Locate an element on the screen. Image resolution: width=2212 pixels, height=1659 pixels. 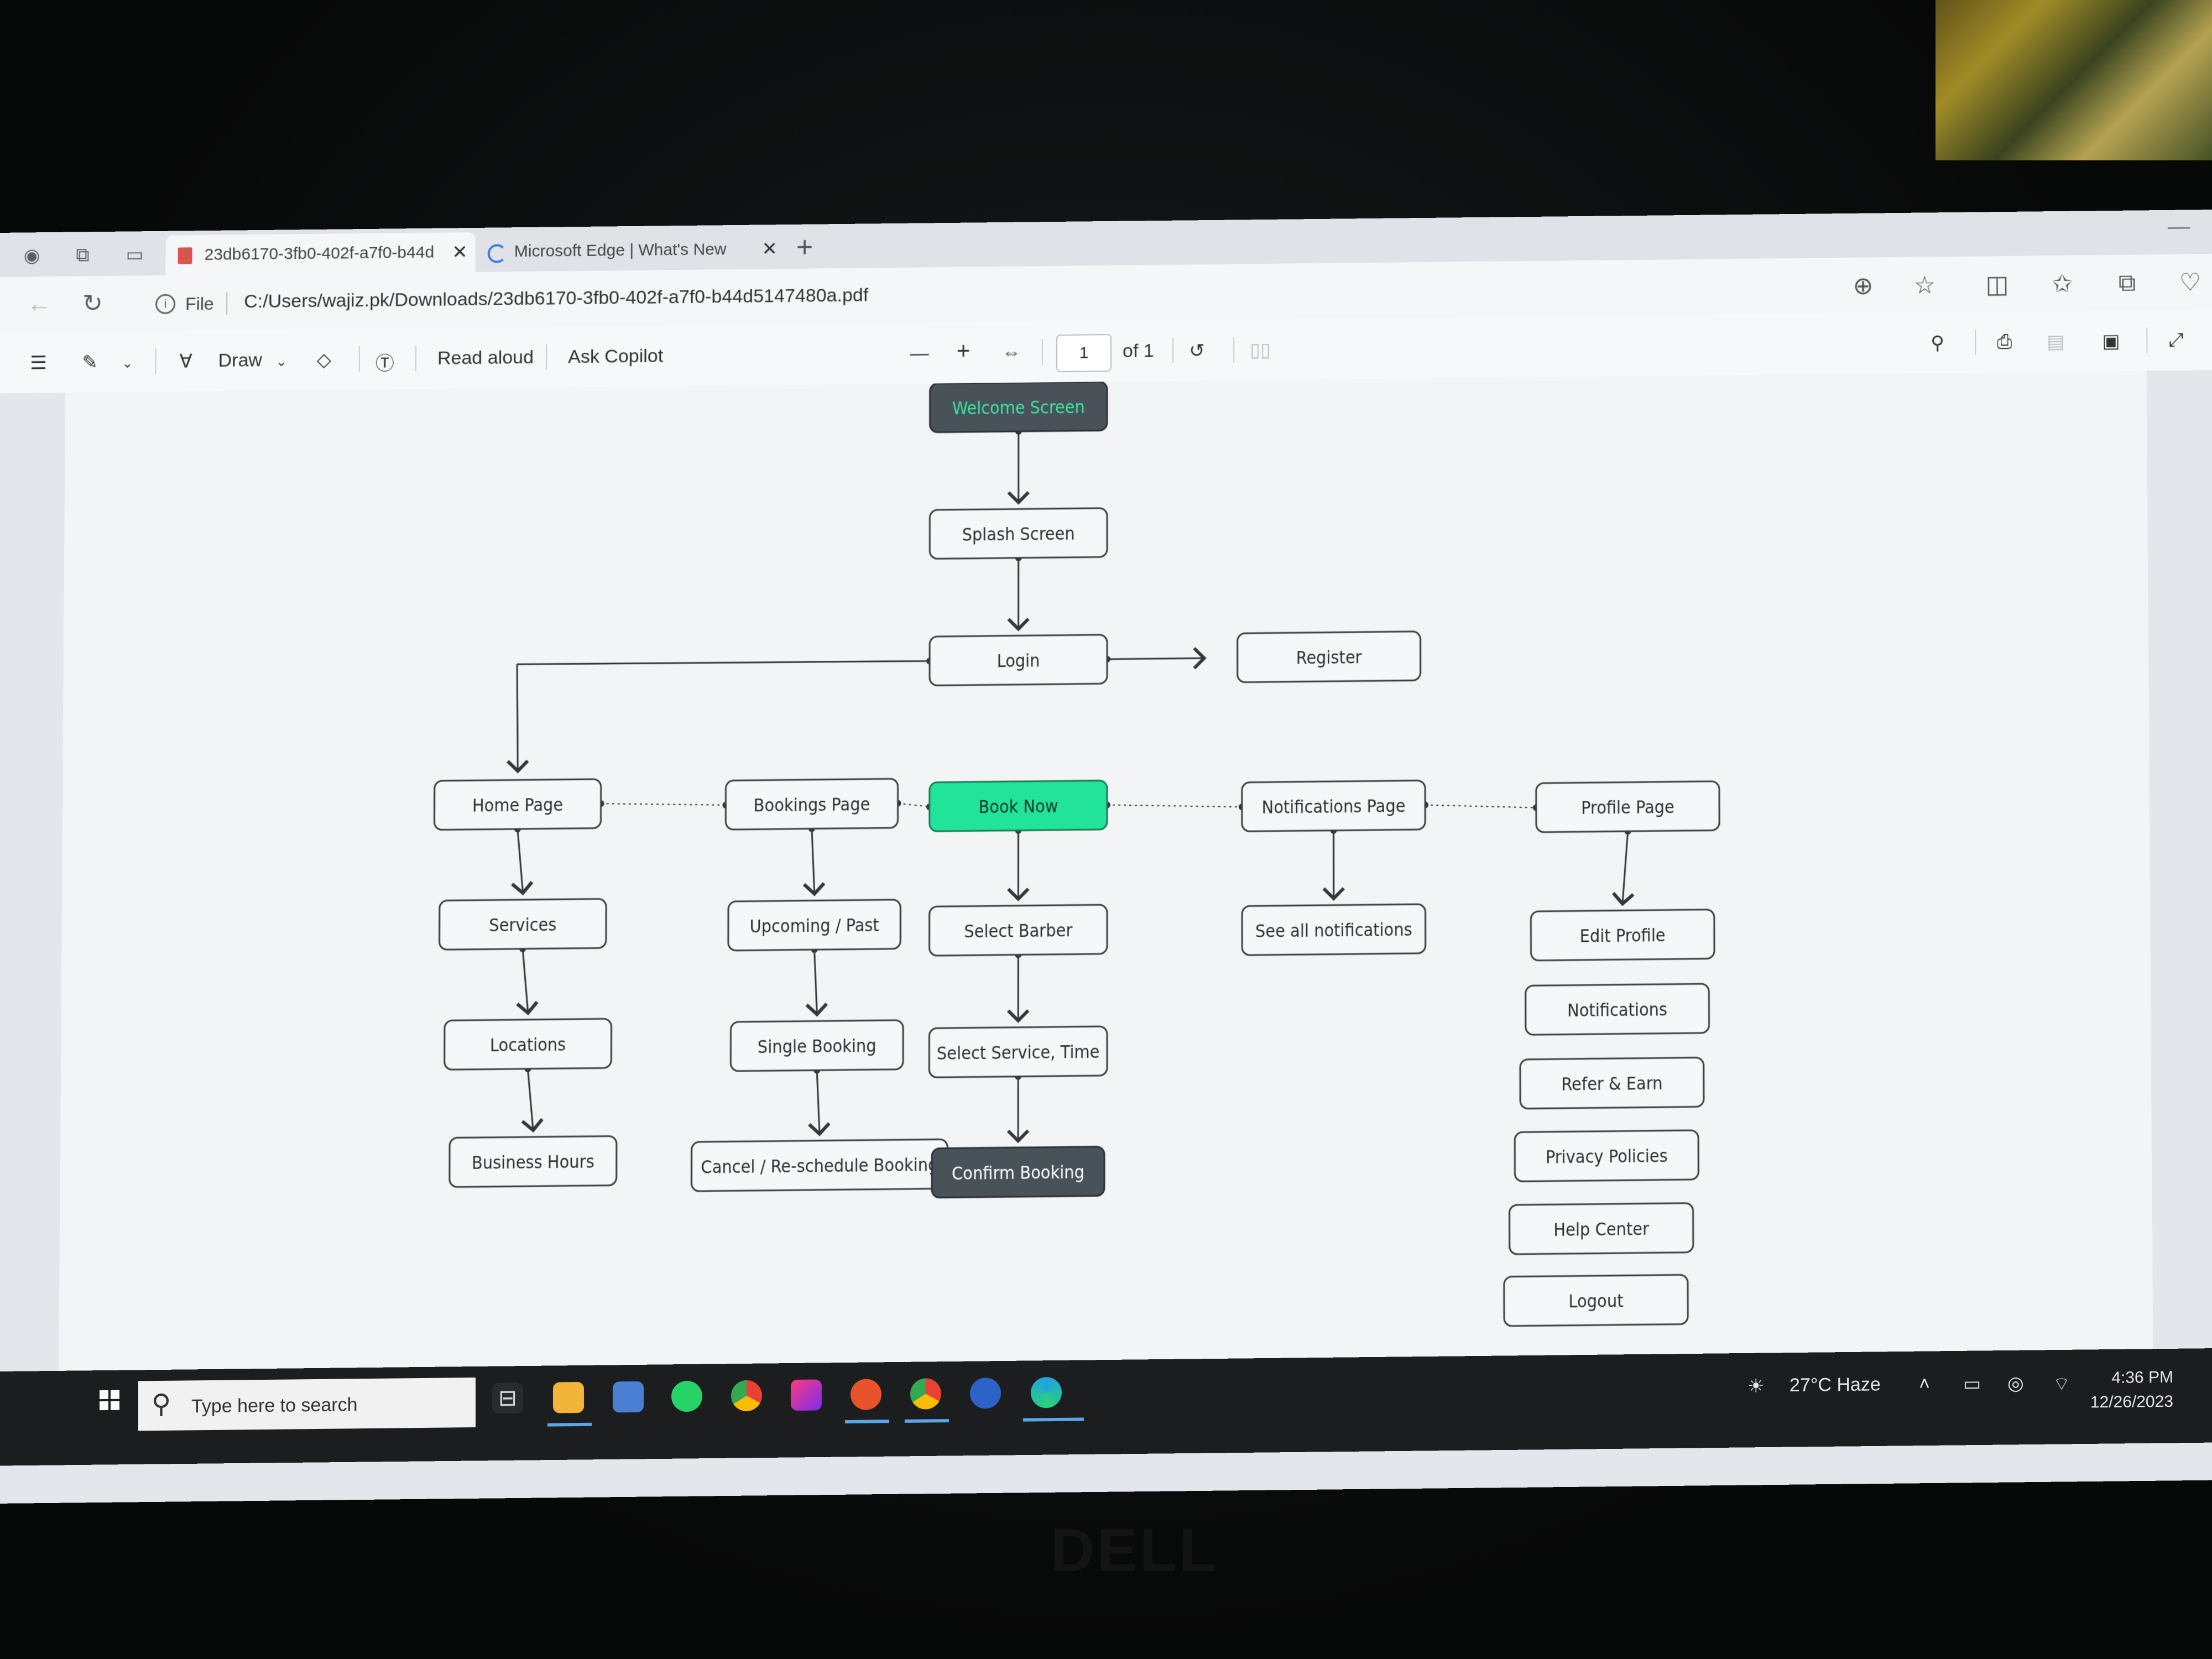
table-of-contents-icon: ☰ is located at coordinates (39, 363).